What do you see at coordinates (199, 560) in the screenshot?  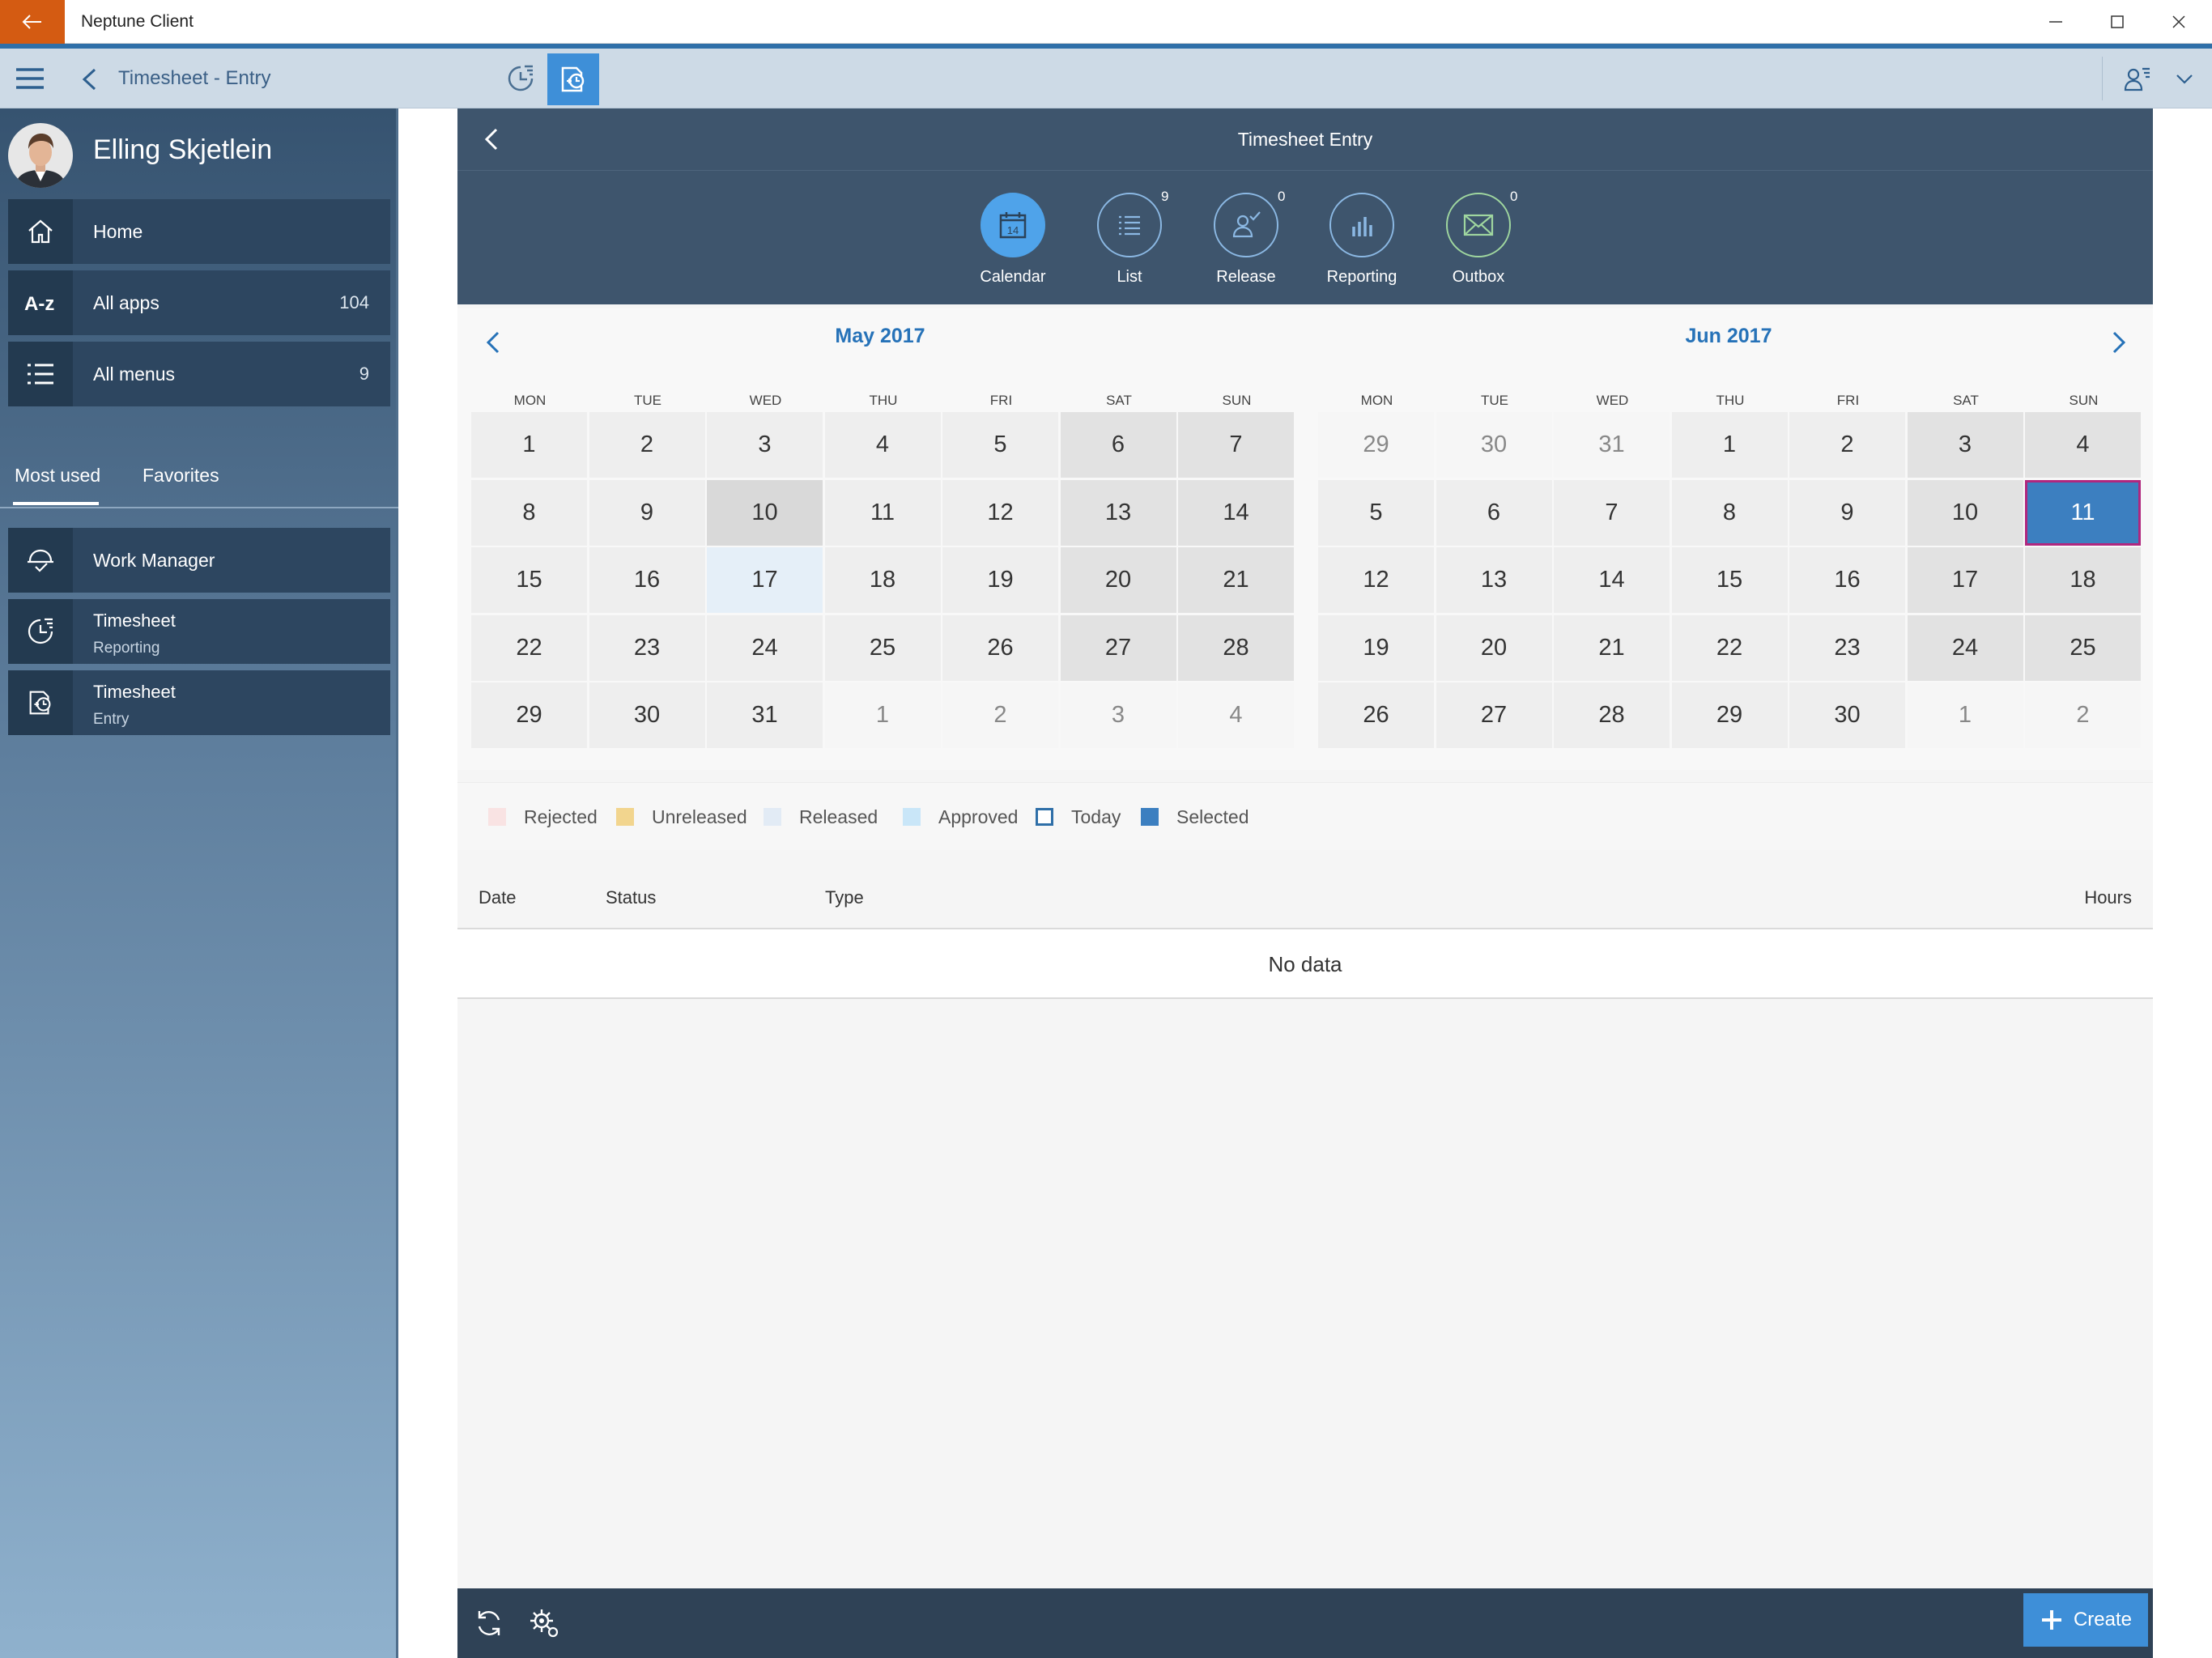 I see `app-item-work-manager: Work Manager` at bounding box center [199, 560].